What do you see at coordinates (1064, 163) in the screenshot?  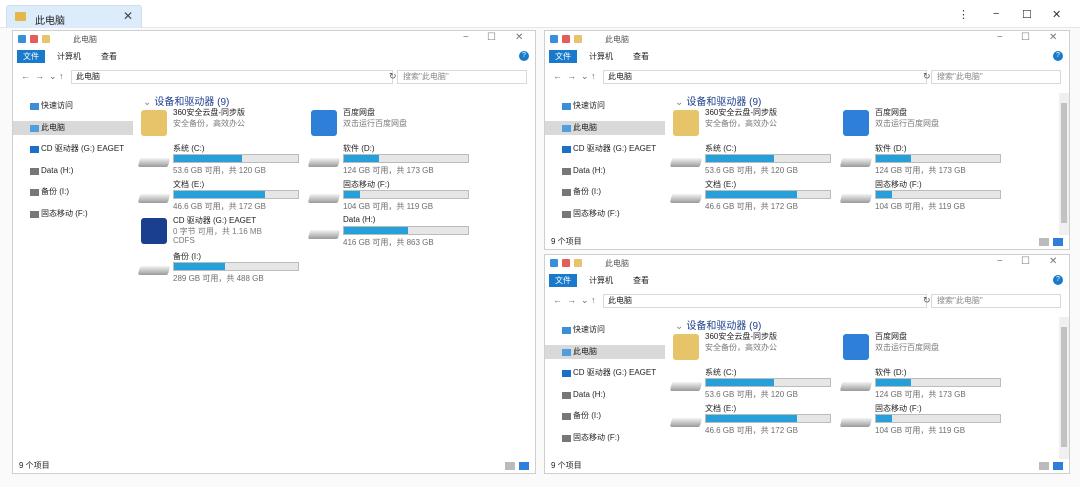 I see `scrollbar-thumb` at bounding box center [1064, 163].